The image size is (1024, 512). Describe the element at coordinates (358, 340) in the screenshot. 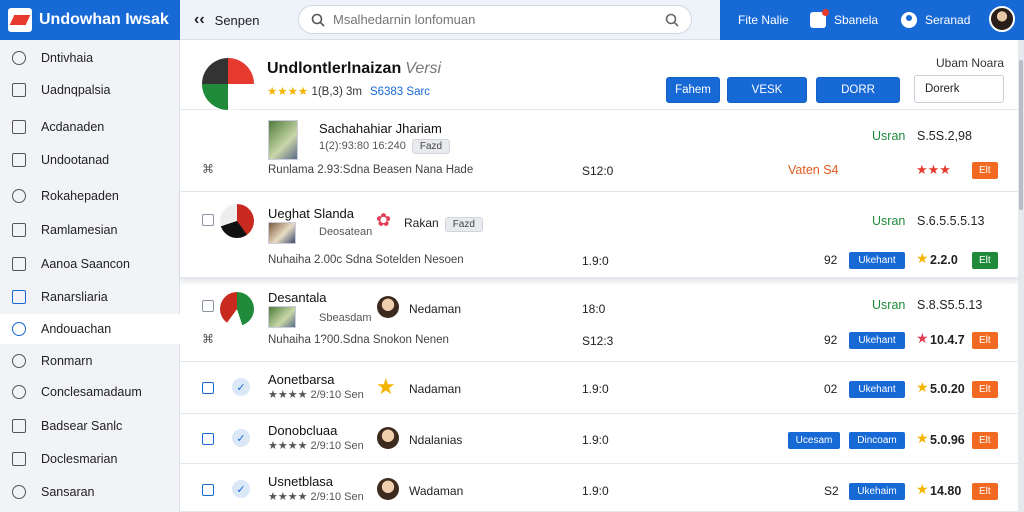

I see `row-details: Nuhaiha 1?00.Sdna Snokon Nenen` at that location.